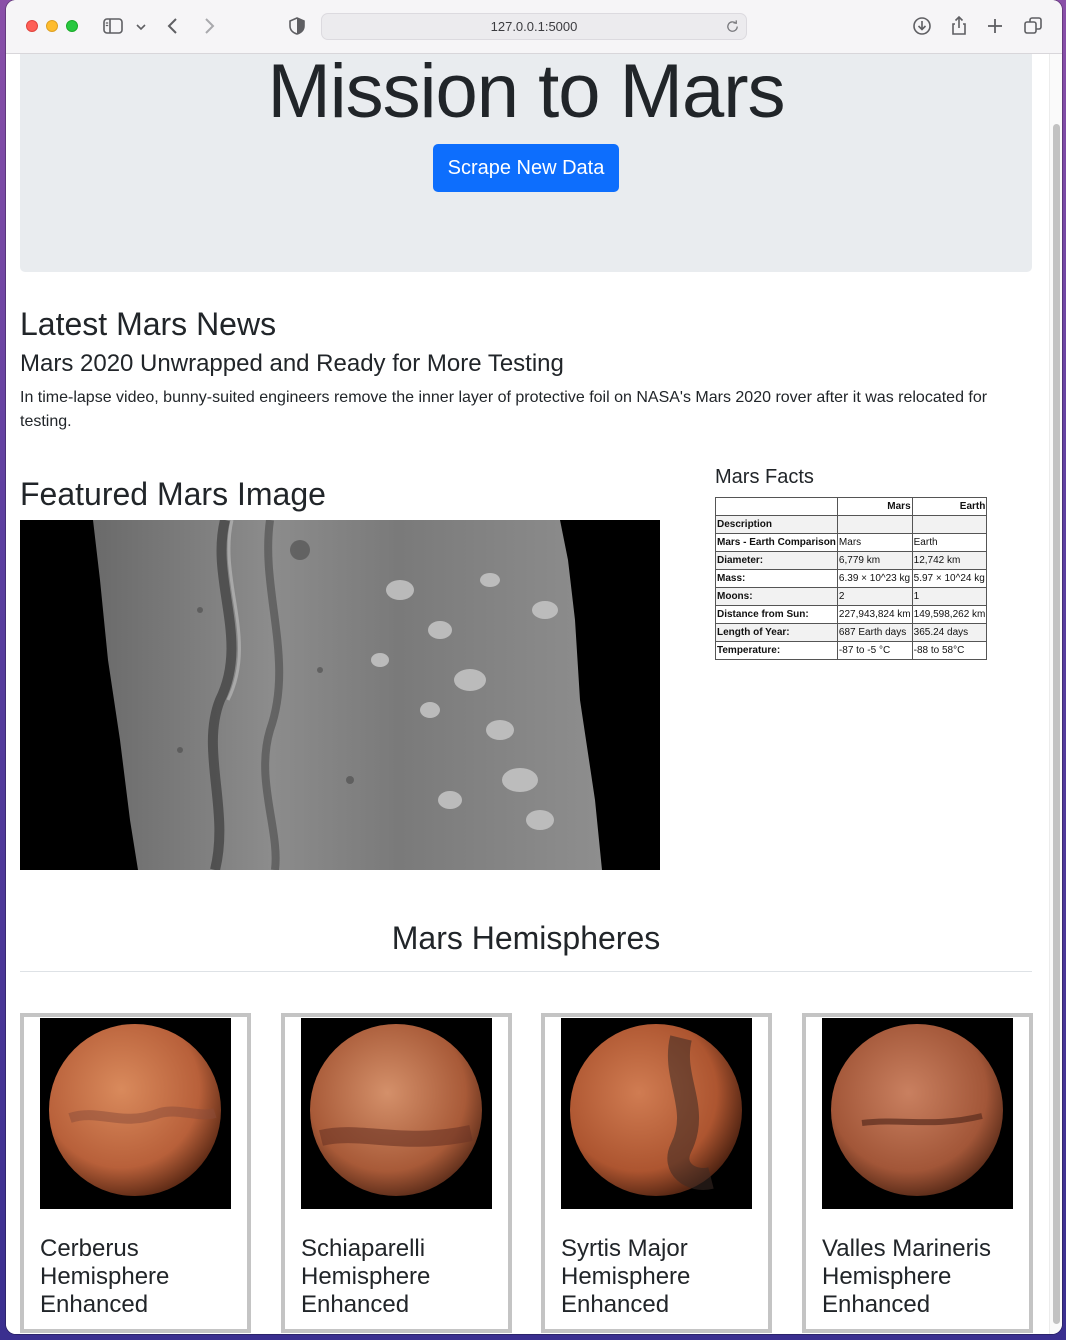 The image size is (1066, 1340). I want to click on table-row: Temperature: -87 to -5 °C -88 to 58°C, so click(851, 650).